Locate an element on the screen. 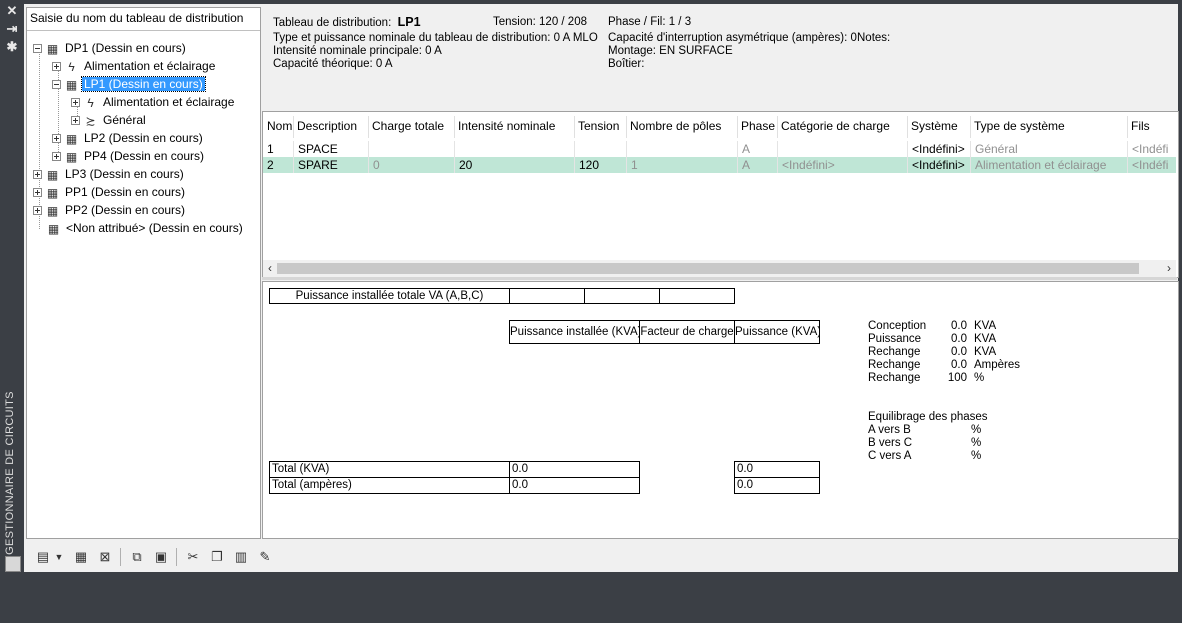 The height and width of the screenshot is (623, 1182). scrollbar-thumb is located at coordinates (708, 268).